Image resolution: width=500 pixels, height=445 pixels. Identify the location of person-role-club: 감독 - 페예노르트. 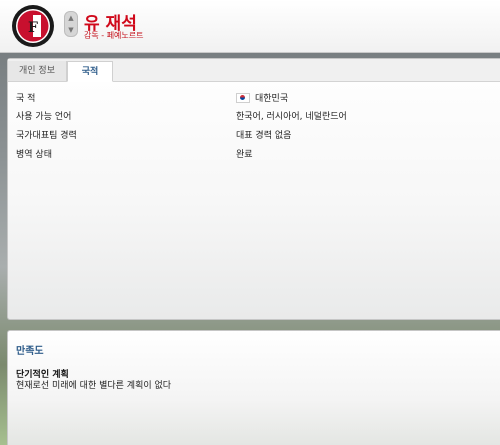
(114, 35).